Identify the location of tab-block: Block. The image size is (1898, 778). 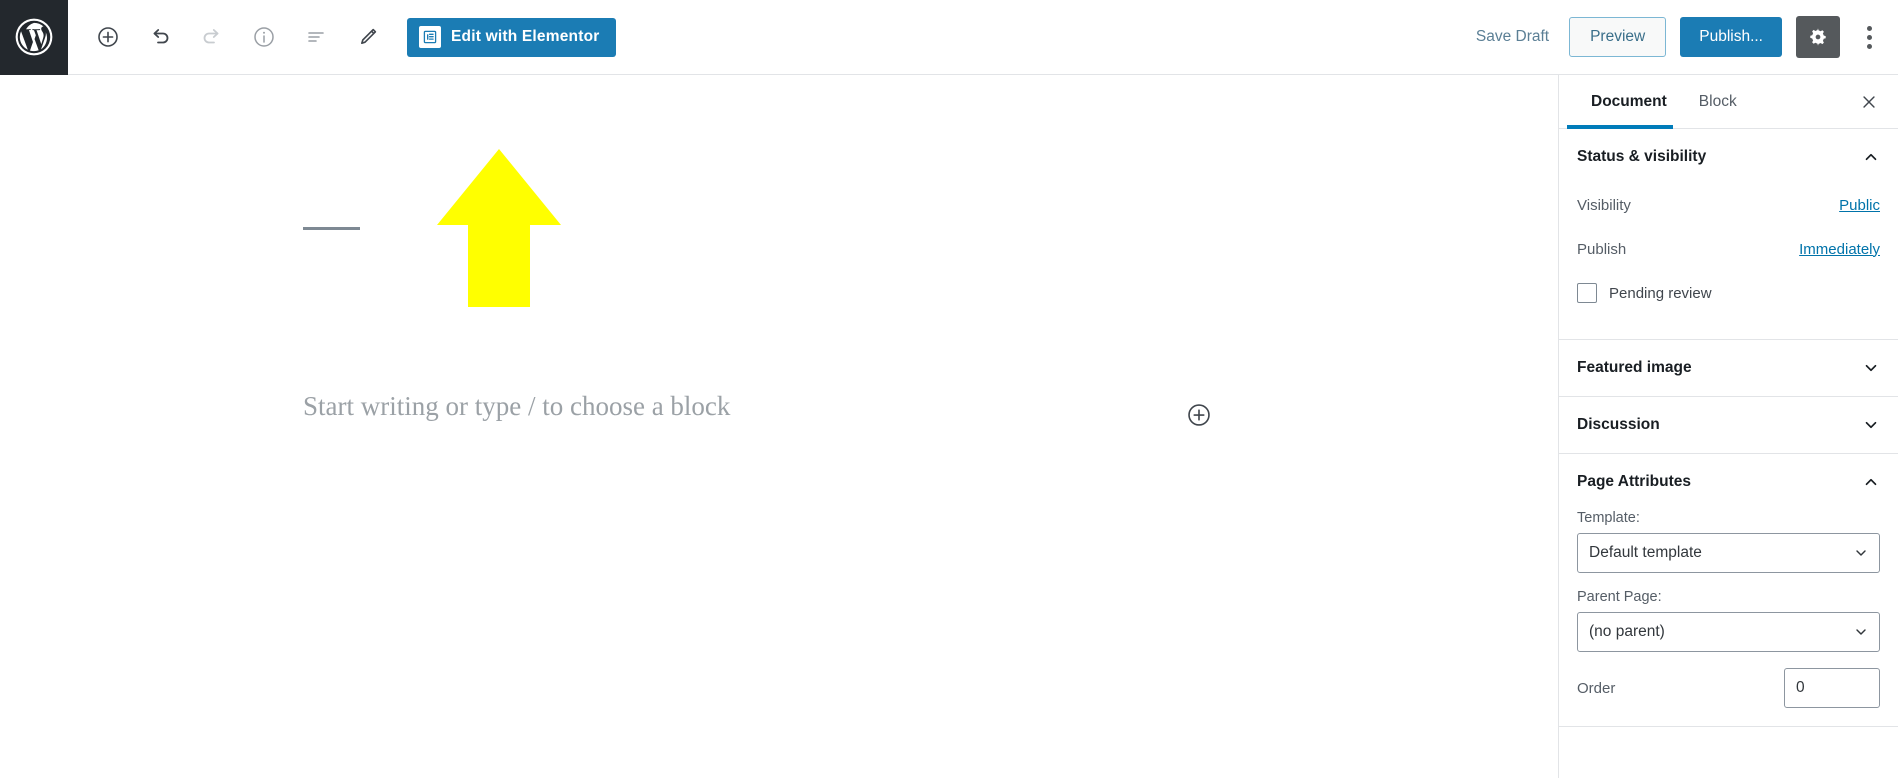
(1718, 102).